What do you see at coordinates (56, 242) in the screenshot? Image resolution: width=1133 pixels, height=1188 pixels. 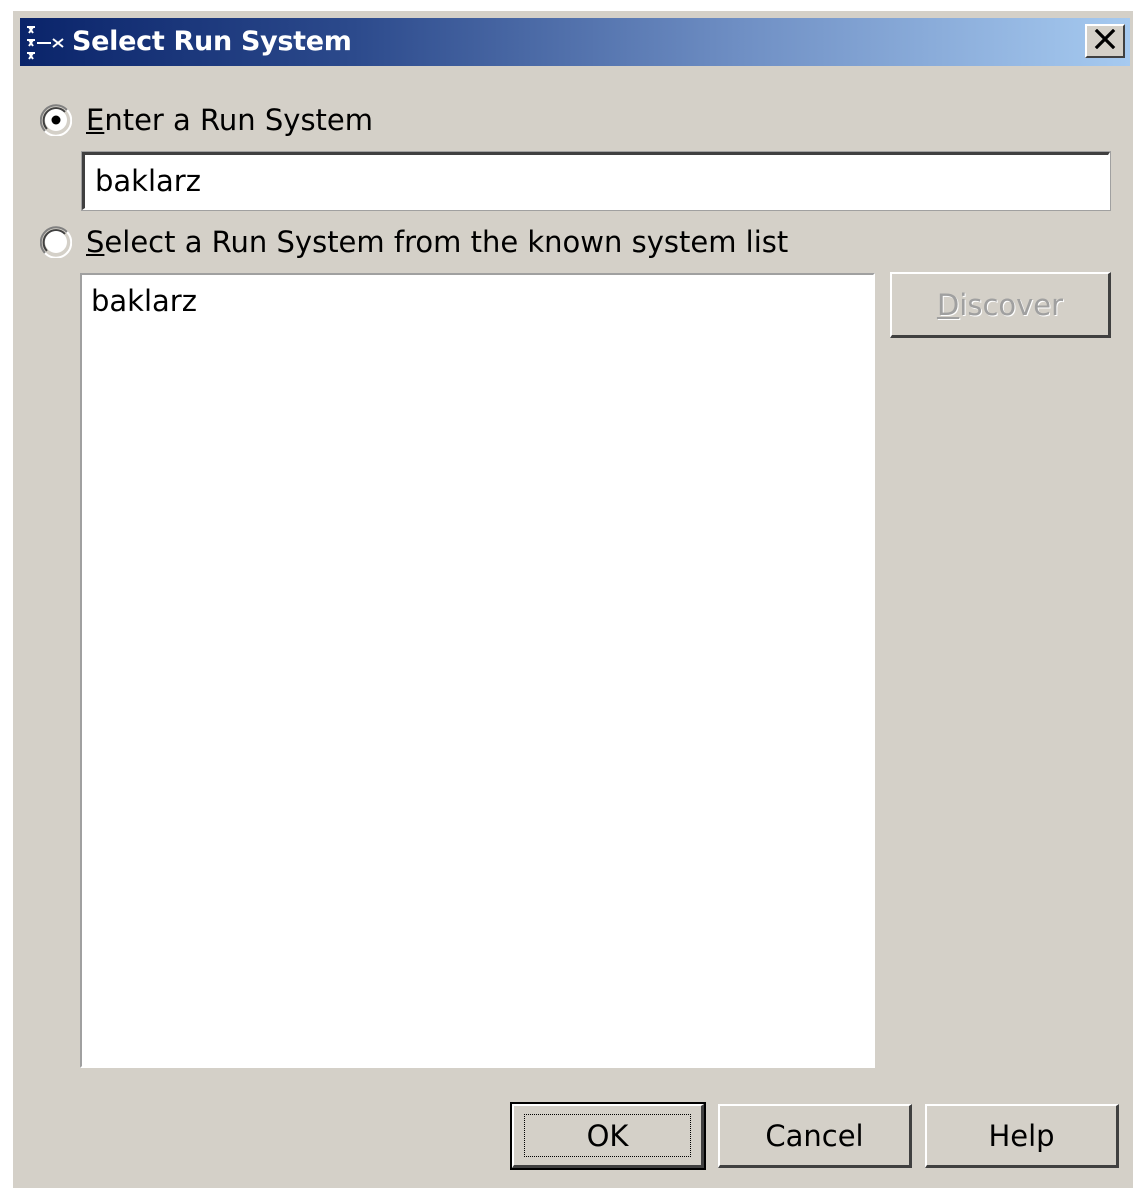 I see `select-from-list-radio` at bounding box center [56, 242].